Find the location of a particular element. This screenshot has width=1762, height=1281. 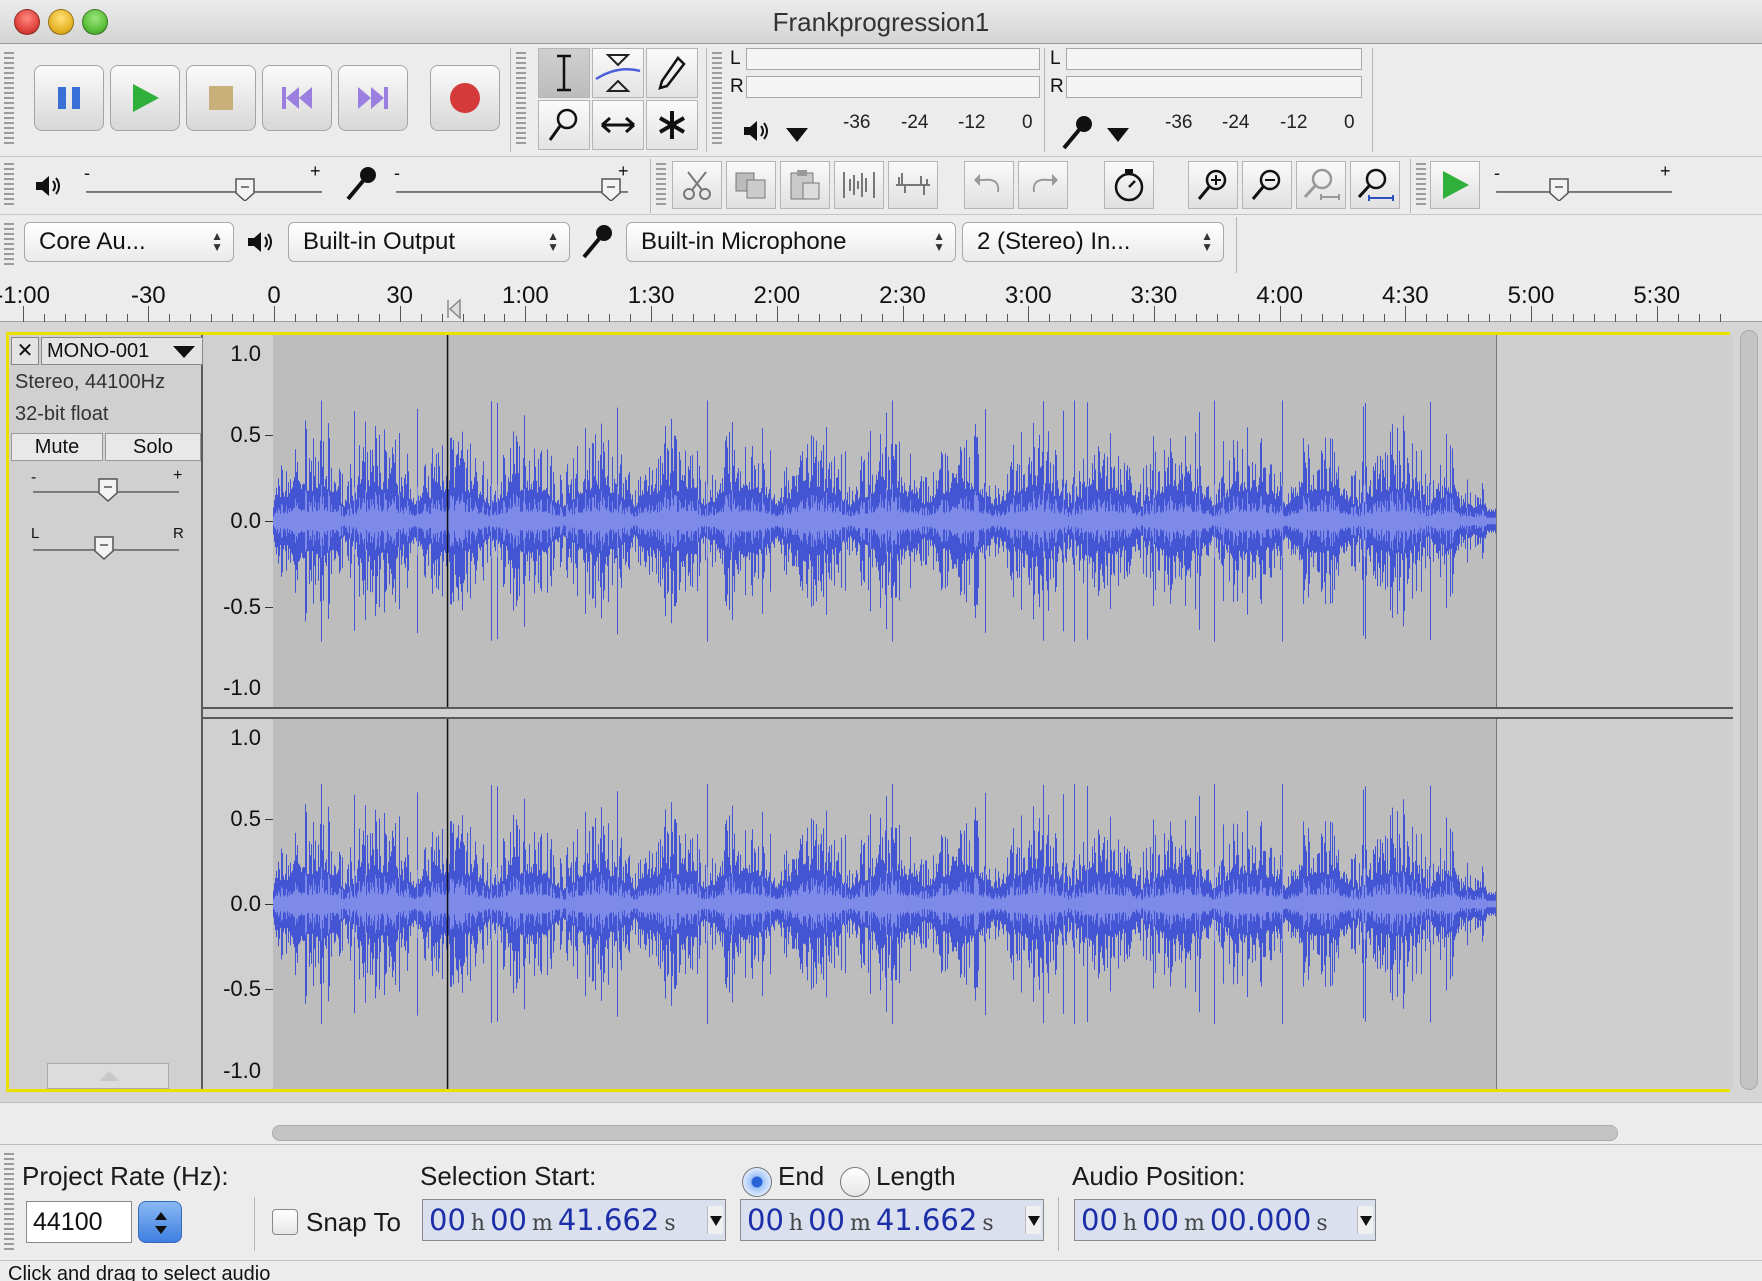

playback-volume-slider: - + is located at coordinates (204, 184).